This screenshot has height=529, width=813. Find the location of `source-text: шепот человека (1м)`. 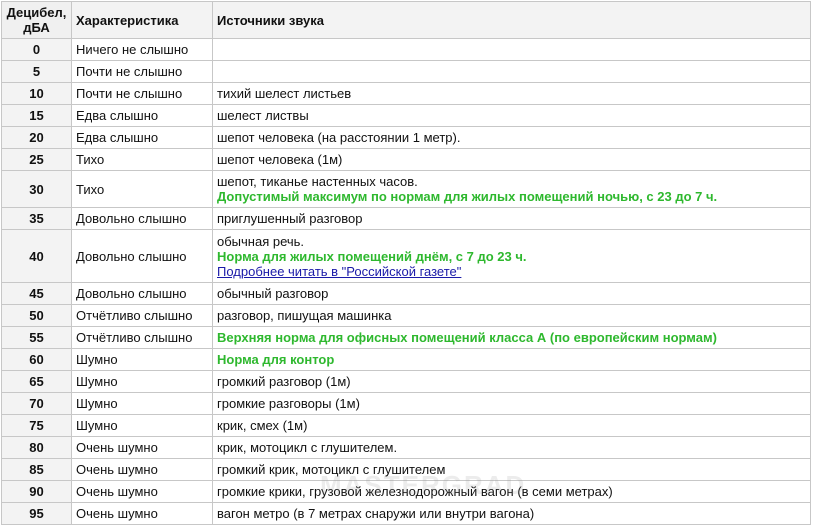

source-text: шепот человека (1м) is located at coordinates (280, 159).